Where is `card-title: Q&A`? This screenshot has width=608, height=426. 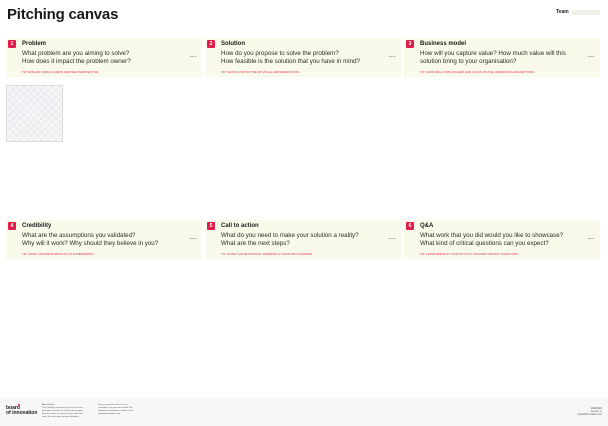 card-title: Q&A is located at coordinates (427, 226).